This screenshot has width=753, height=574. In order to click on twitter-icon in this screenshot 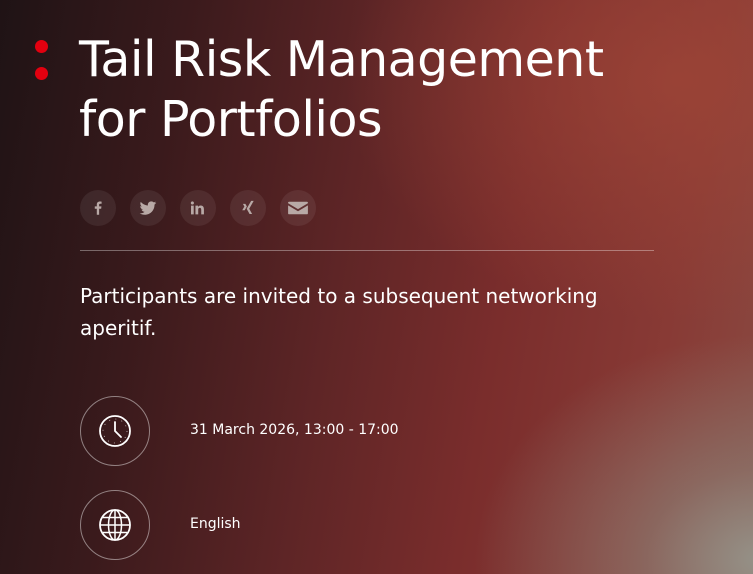, I will do `click(148, 208)`.